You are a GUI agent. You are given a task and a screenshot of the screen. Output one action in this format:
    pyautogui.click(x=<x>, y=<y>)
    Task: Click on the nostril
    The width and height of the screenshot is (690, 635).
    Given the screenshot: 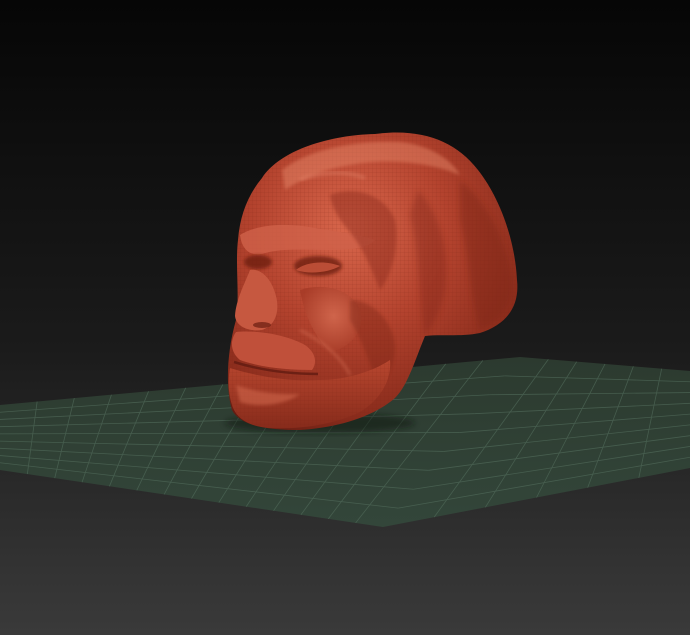 What is the action you would take?
    pyautogui.click(x=262, y=325)
    